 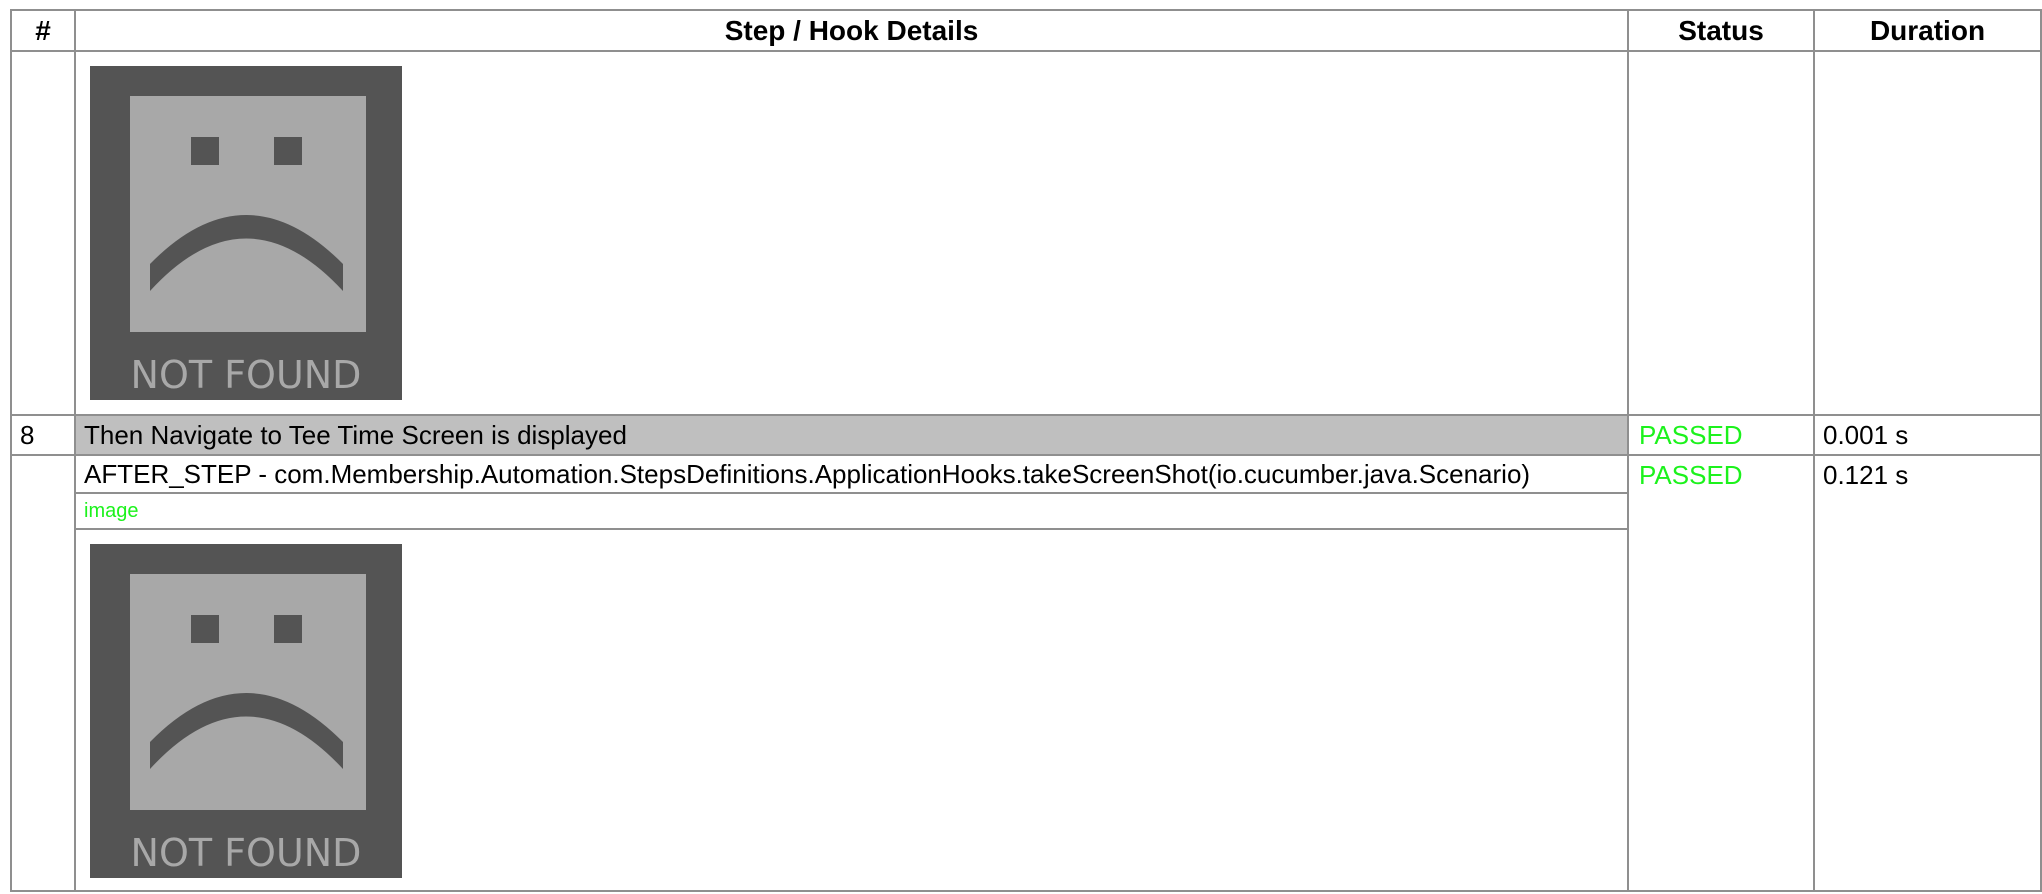 I want to click on status-empty, so click(x=1721, y=233).